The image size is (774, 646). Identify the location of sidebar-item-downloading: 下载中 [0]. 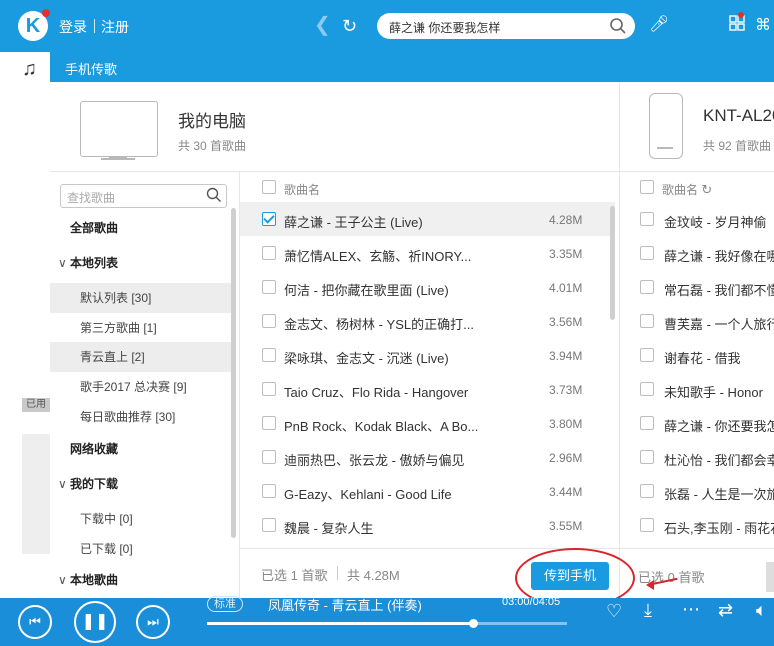
(142, 519).